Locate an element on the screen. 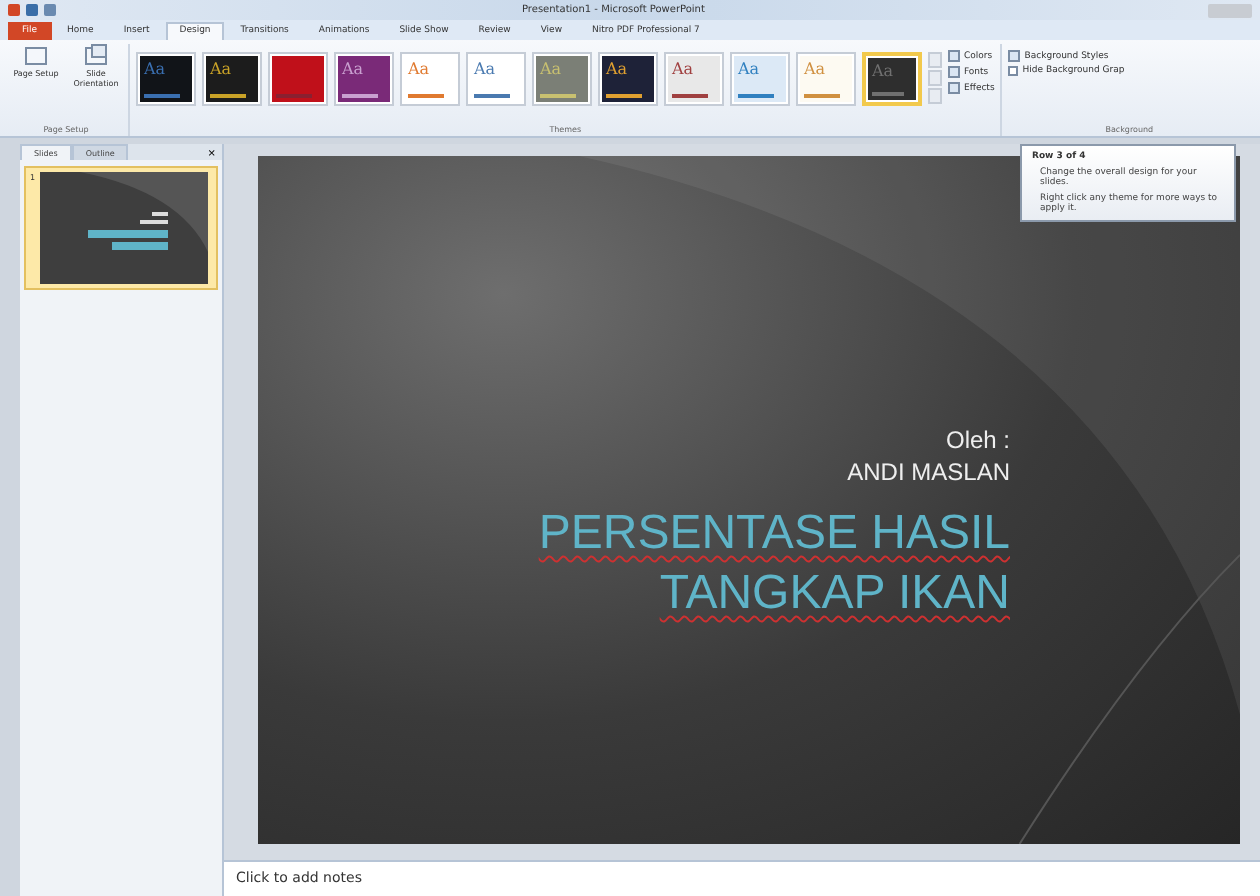  scroll-up-icon is located at coordinates (935, 60).